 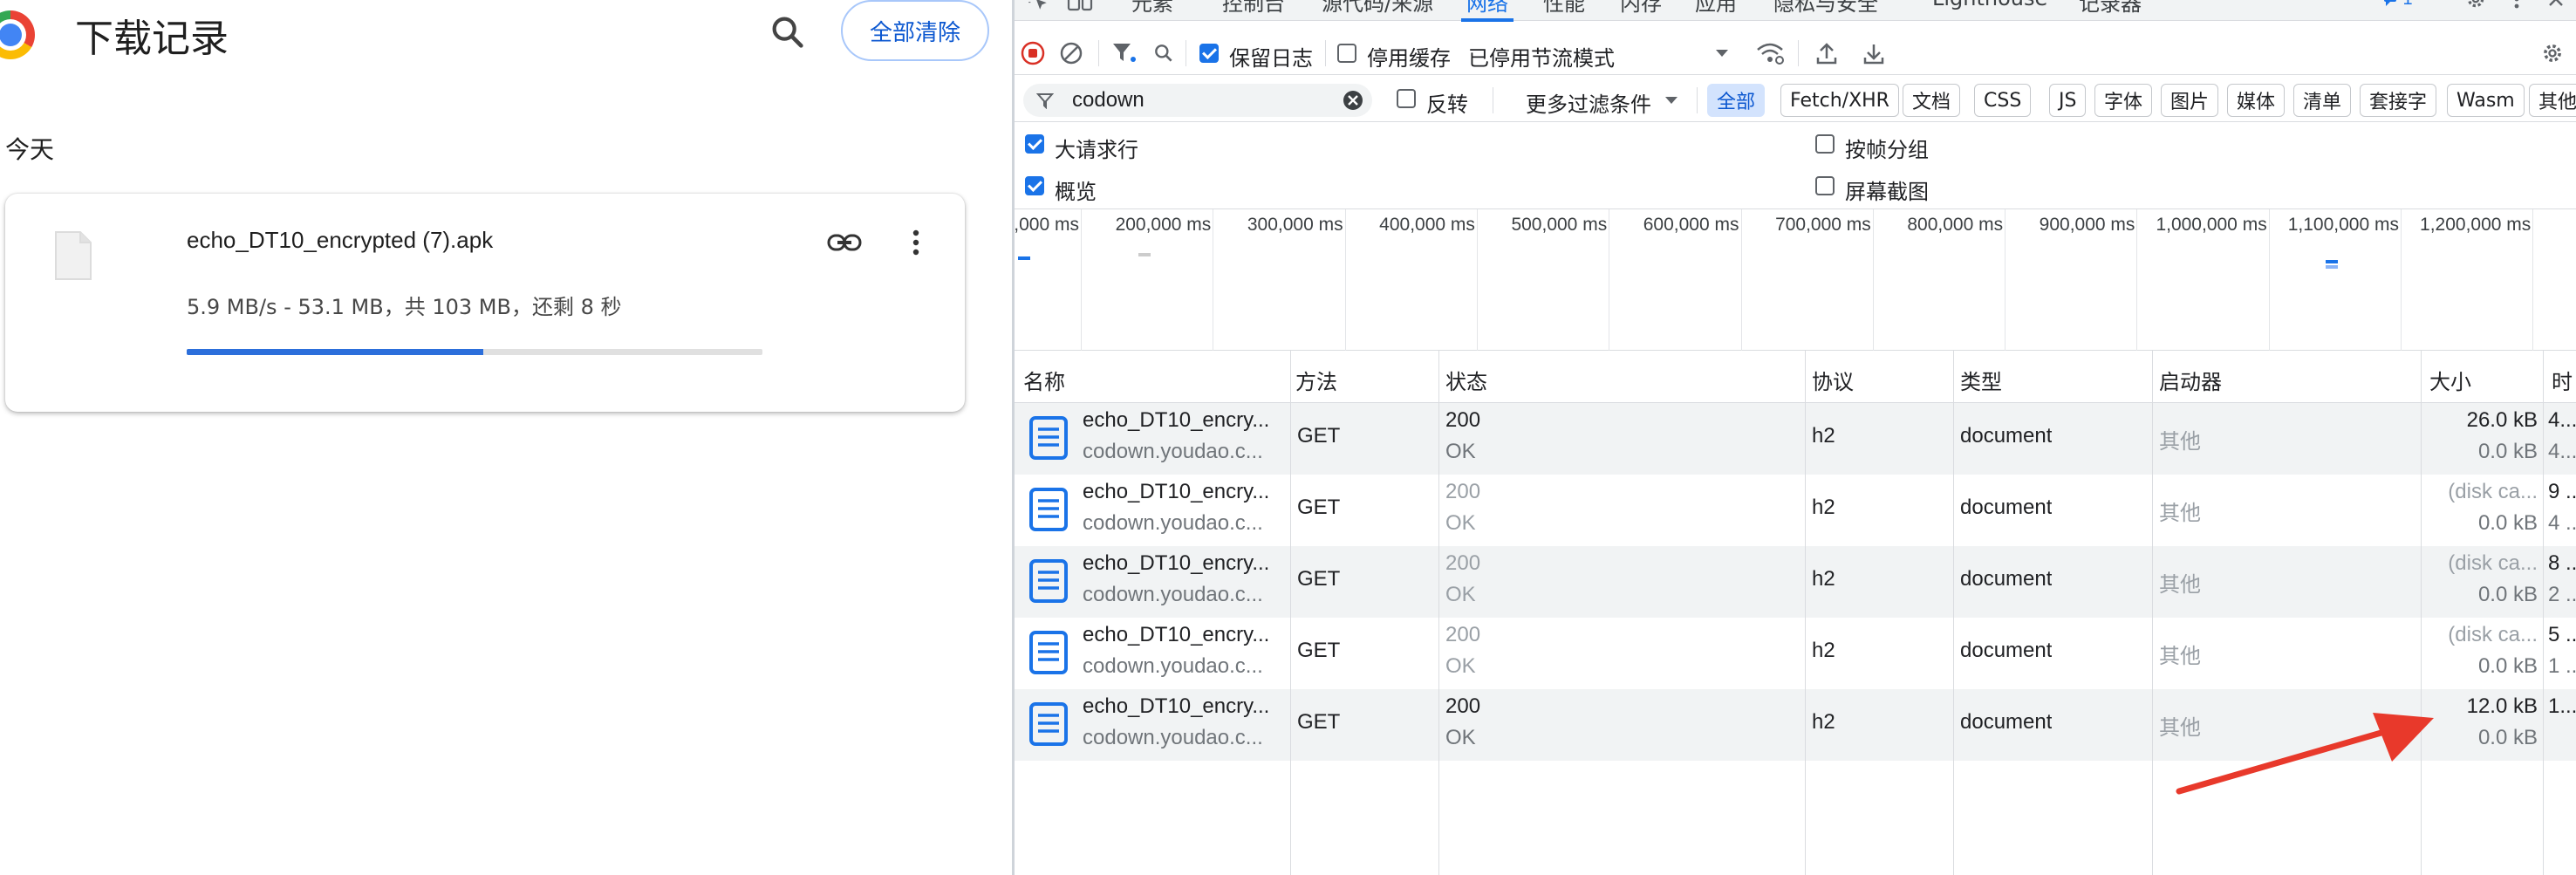 What do you see at coordinates (1541, 56) in the screenshot?
I see `throttling-select: 已停用节流模式` at bounding box center [1541, 56].